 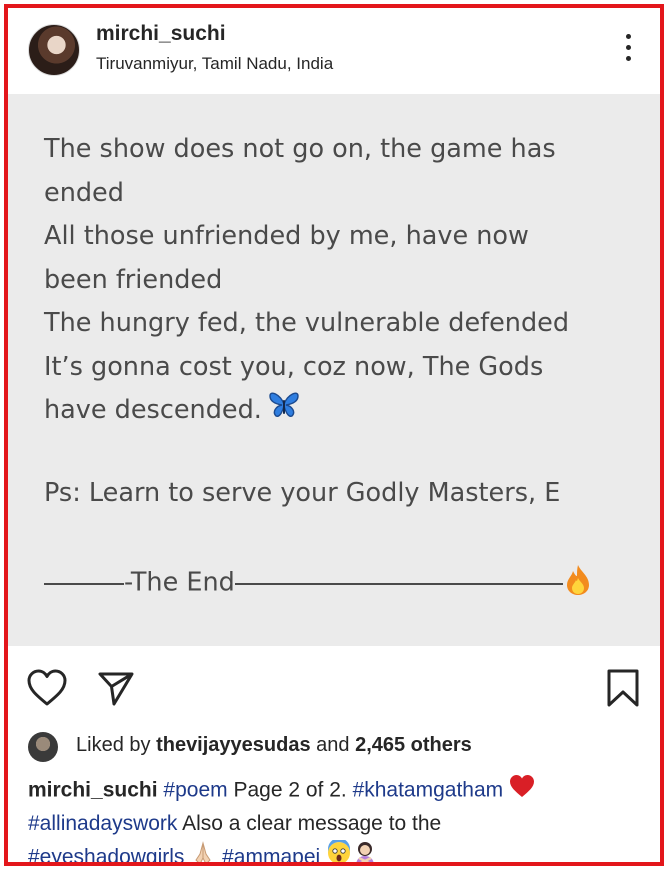 I want to click on liker-avatar, so click(x=43, y=747).